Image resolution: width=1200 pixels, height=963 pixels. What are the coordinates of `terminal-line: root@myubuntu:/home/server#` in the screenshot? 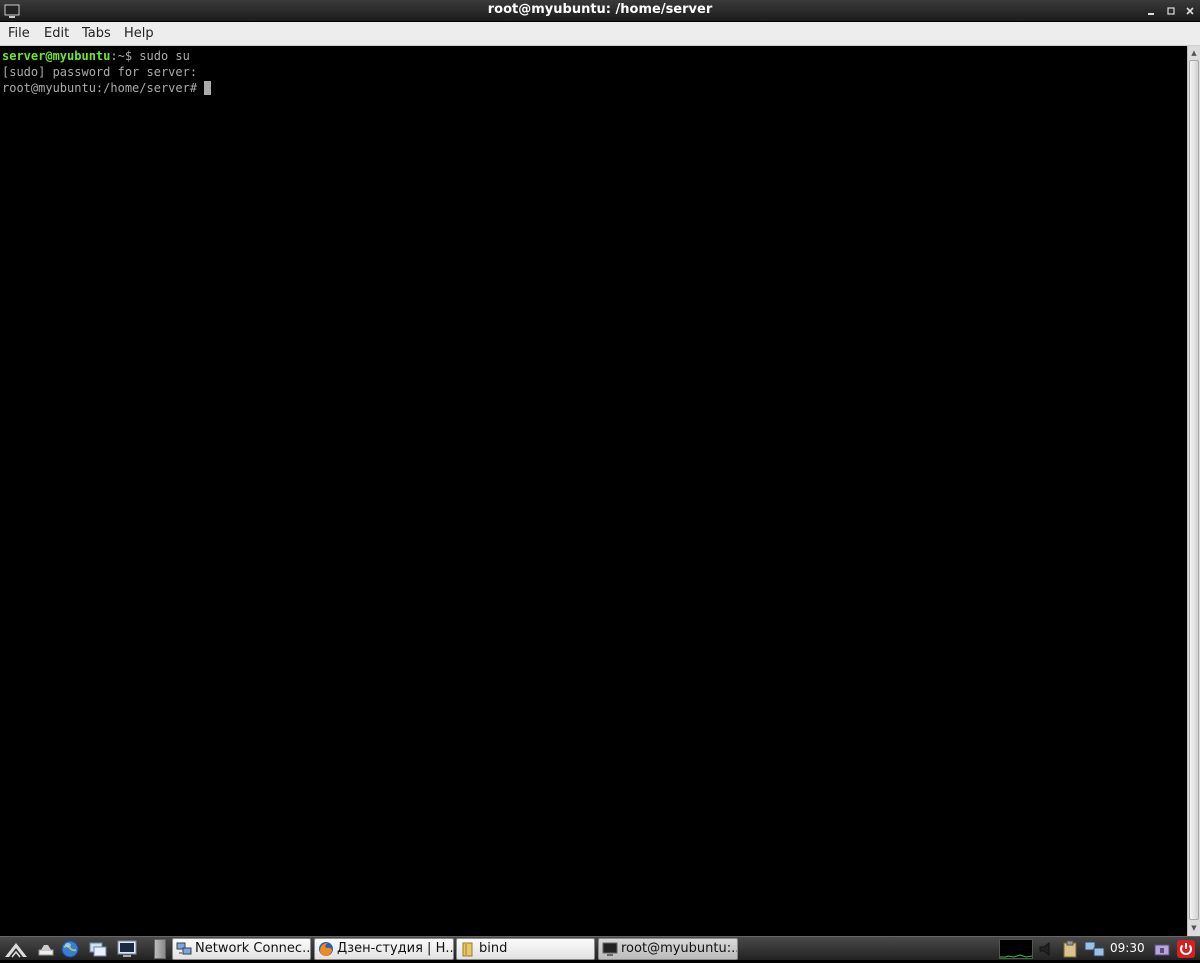 It's located at (594, 88).